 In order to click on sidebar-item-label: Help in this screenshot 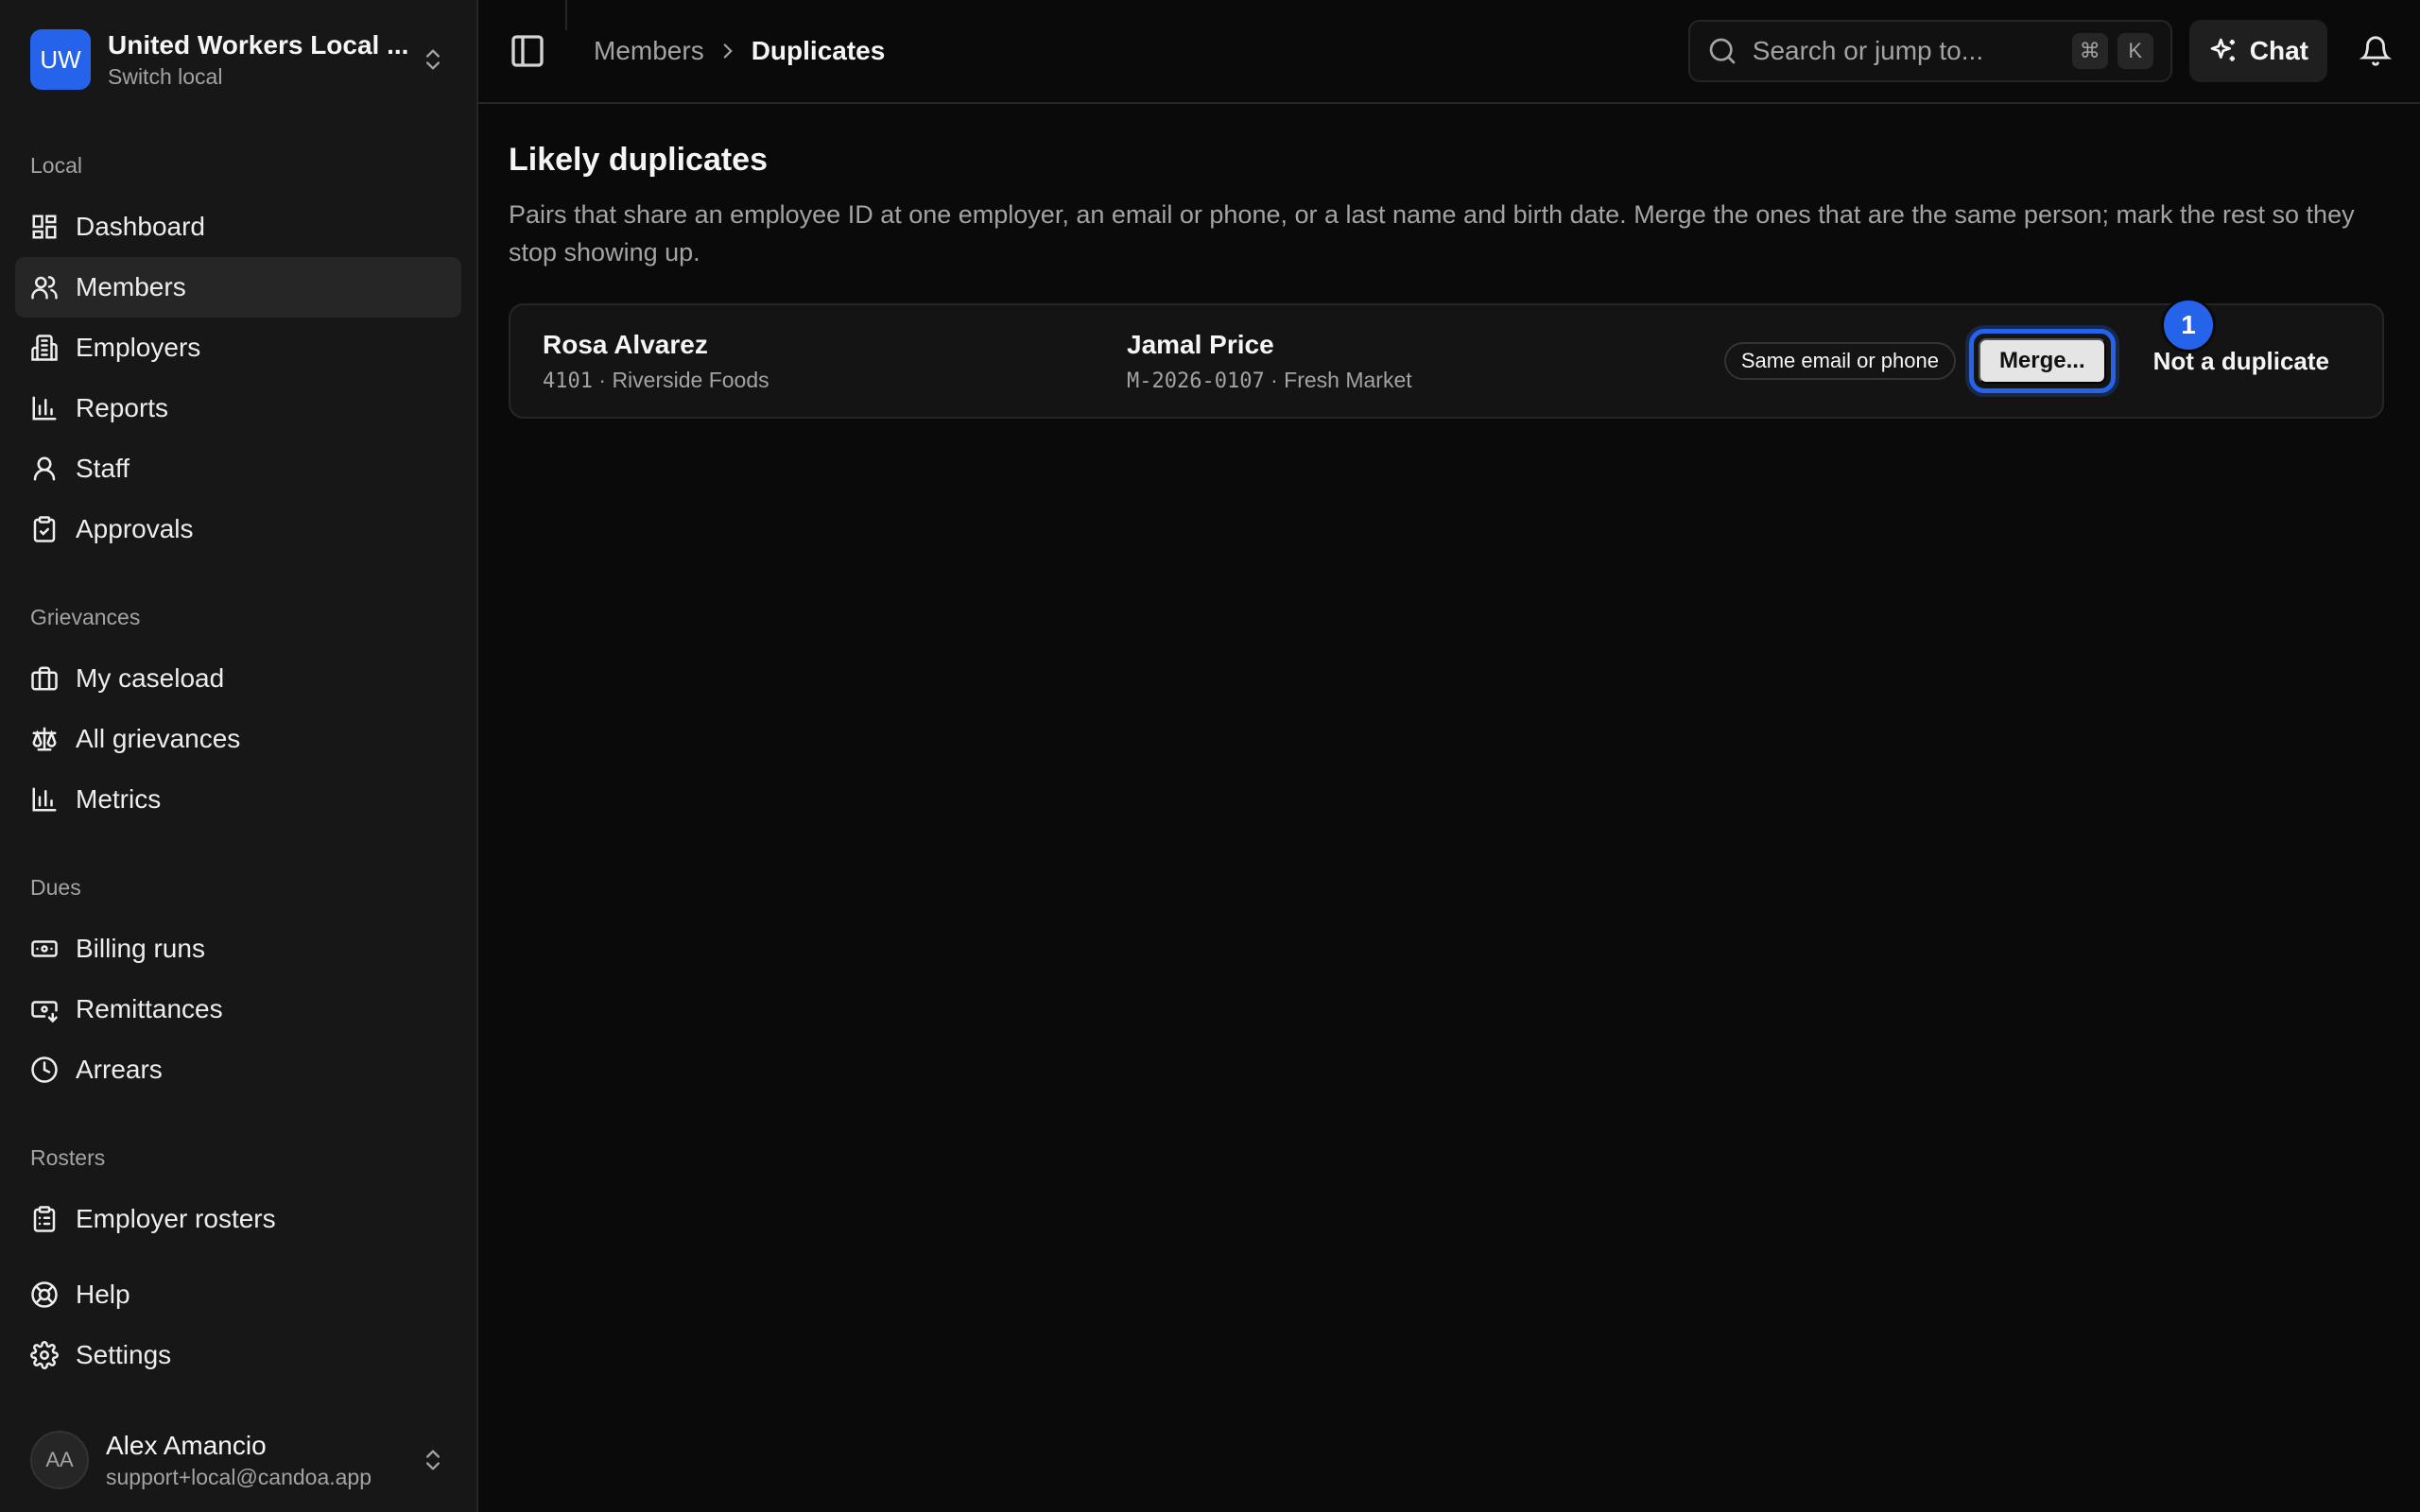, I will do `click(103, 1294)`.